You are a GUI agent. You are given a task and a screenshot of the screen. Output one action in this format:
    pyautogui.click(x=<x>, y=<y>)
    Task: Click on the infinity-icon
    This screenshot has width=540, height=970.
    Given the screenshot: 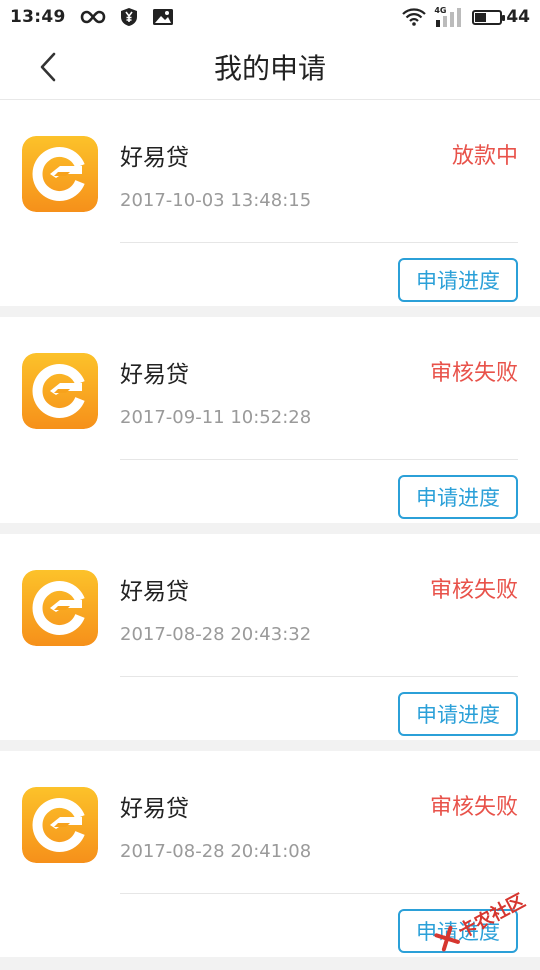 What is the action you would take?
    pyautogui.click(x=92, y=17)
    